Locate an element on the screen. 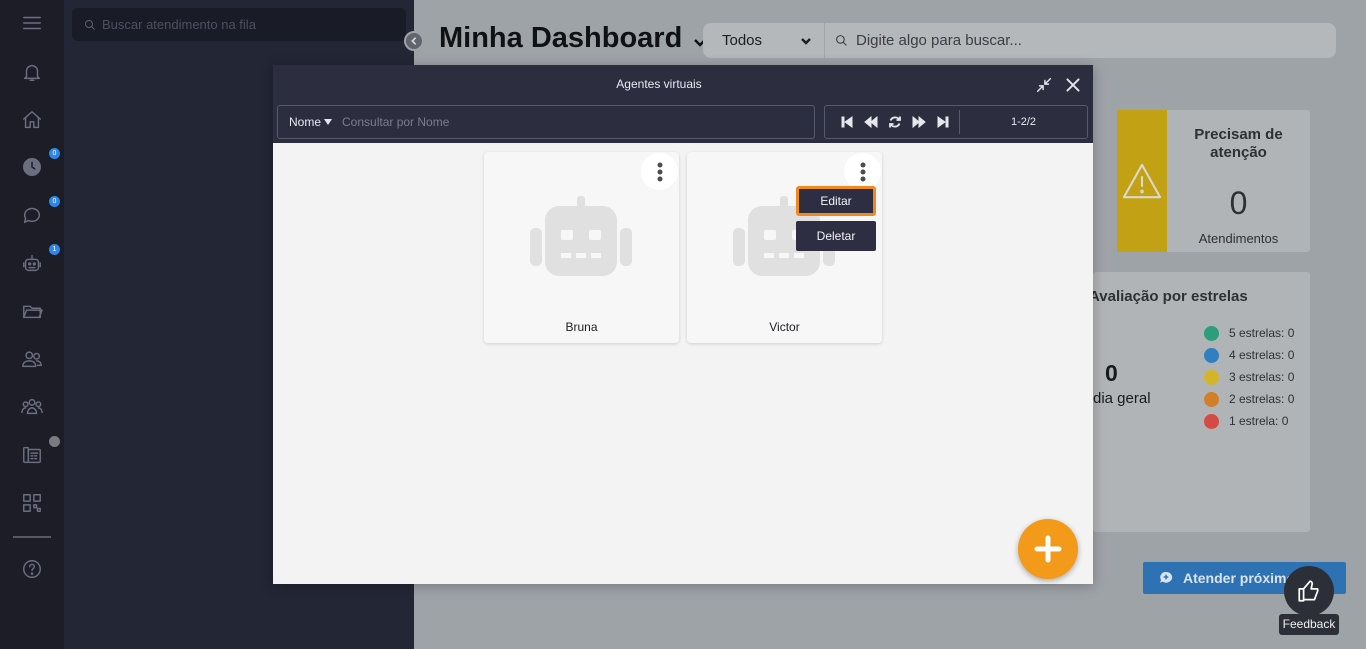  refresh-button is located at coordinates (895, 122).